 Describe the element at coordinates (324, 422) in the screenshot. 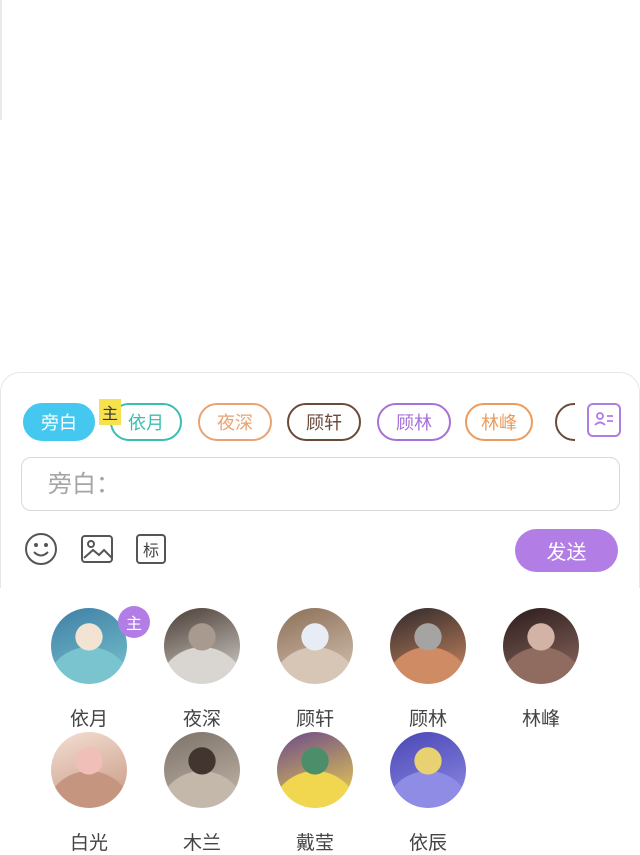

I see `role-chip: 顾轩` at that location.